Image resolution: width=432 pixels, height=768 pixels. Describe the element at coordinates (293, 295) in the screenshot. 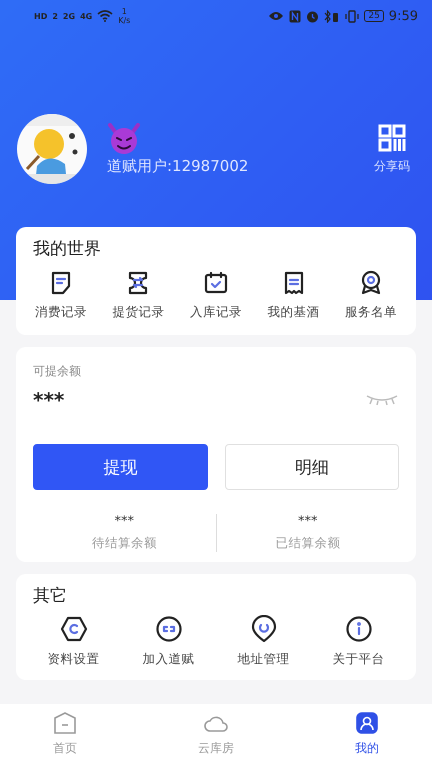

I see `menu-item: 我的基酒` at that location.